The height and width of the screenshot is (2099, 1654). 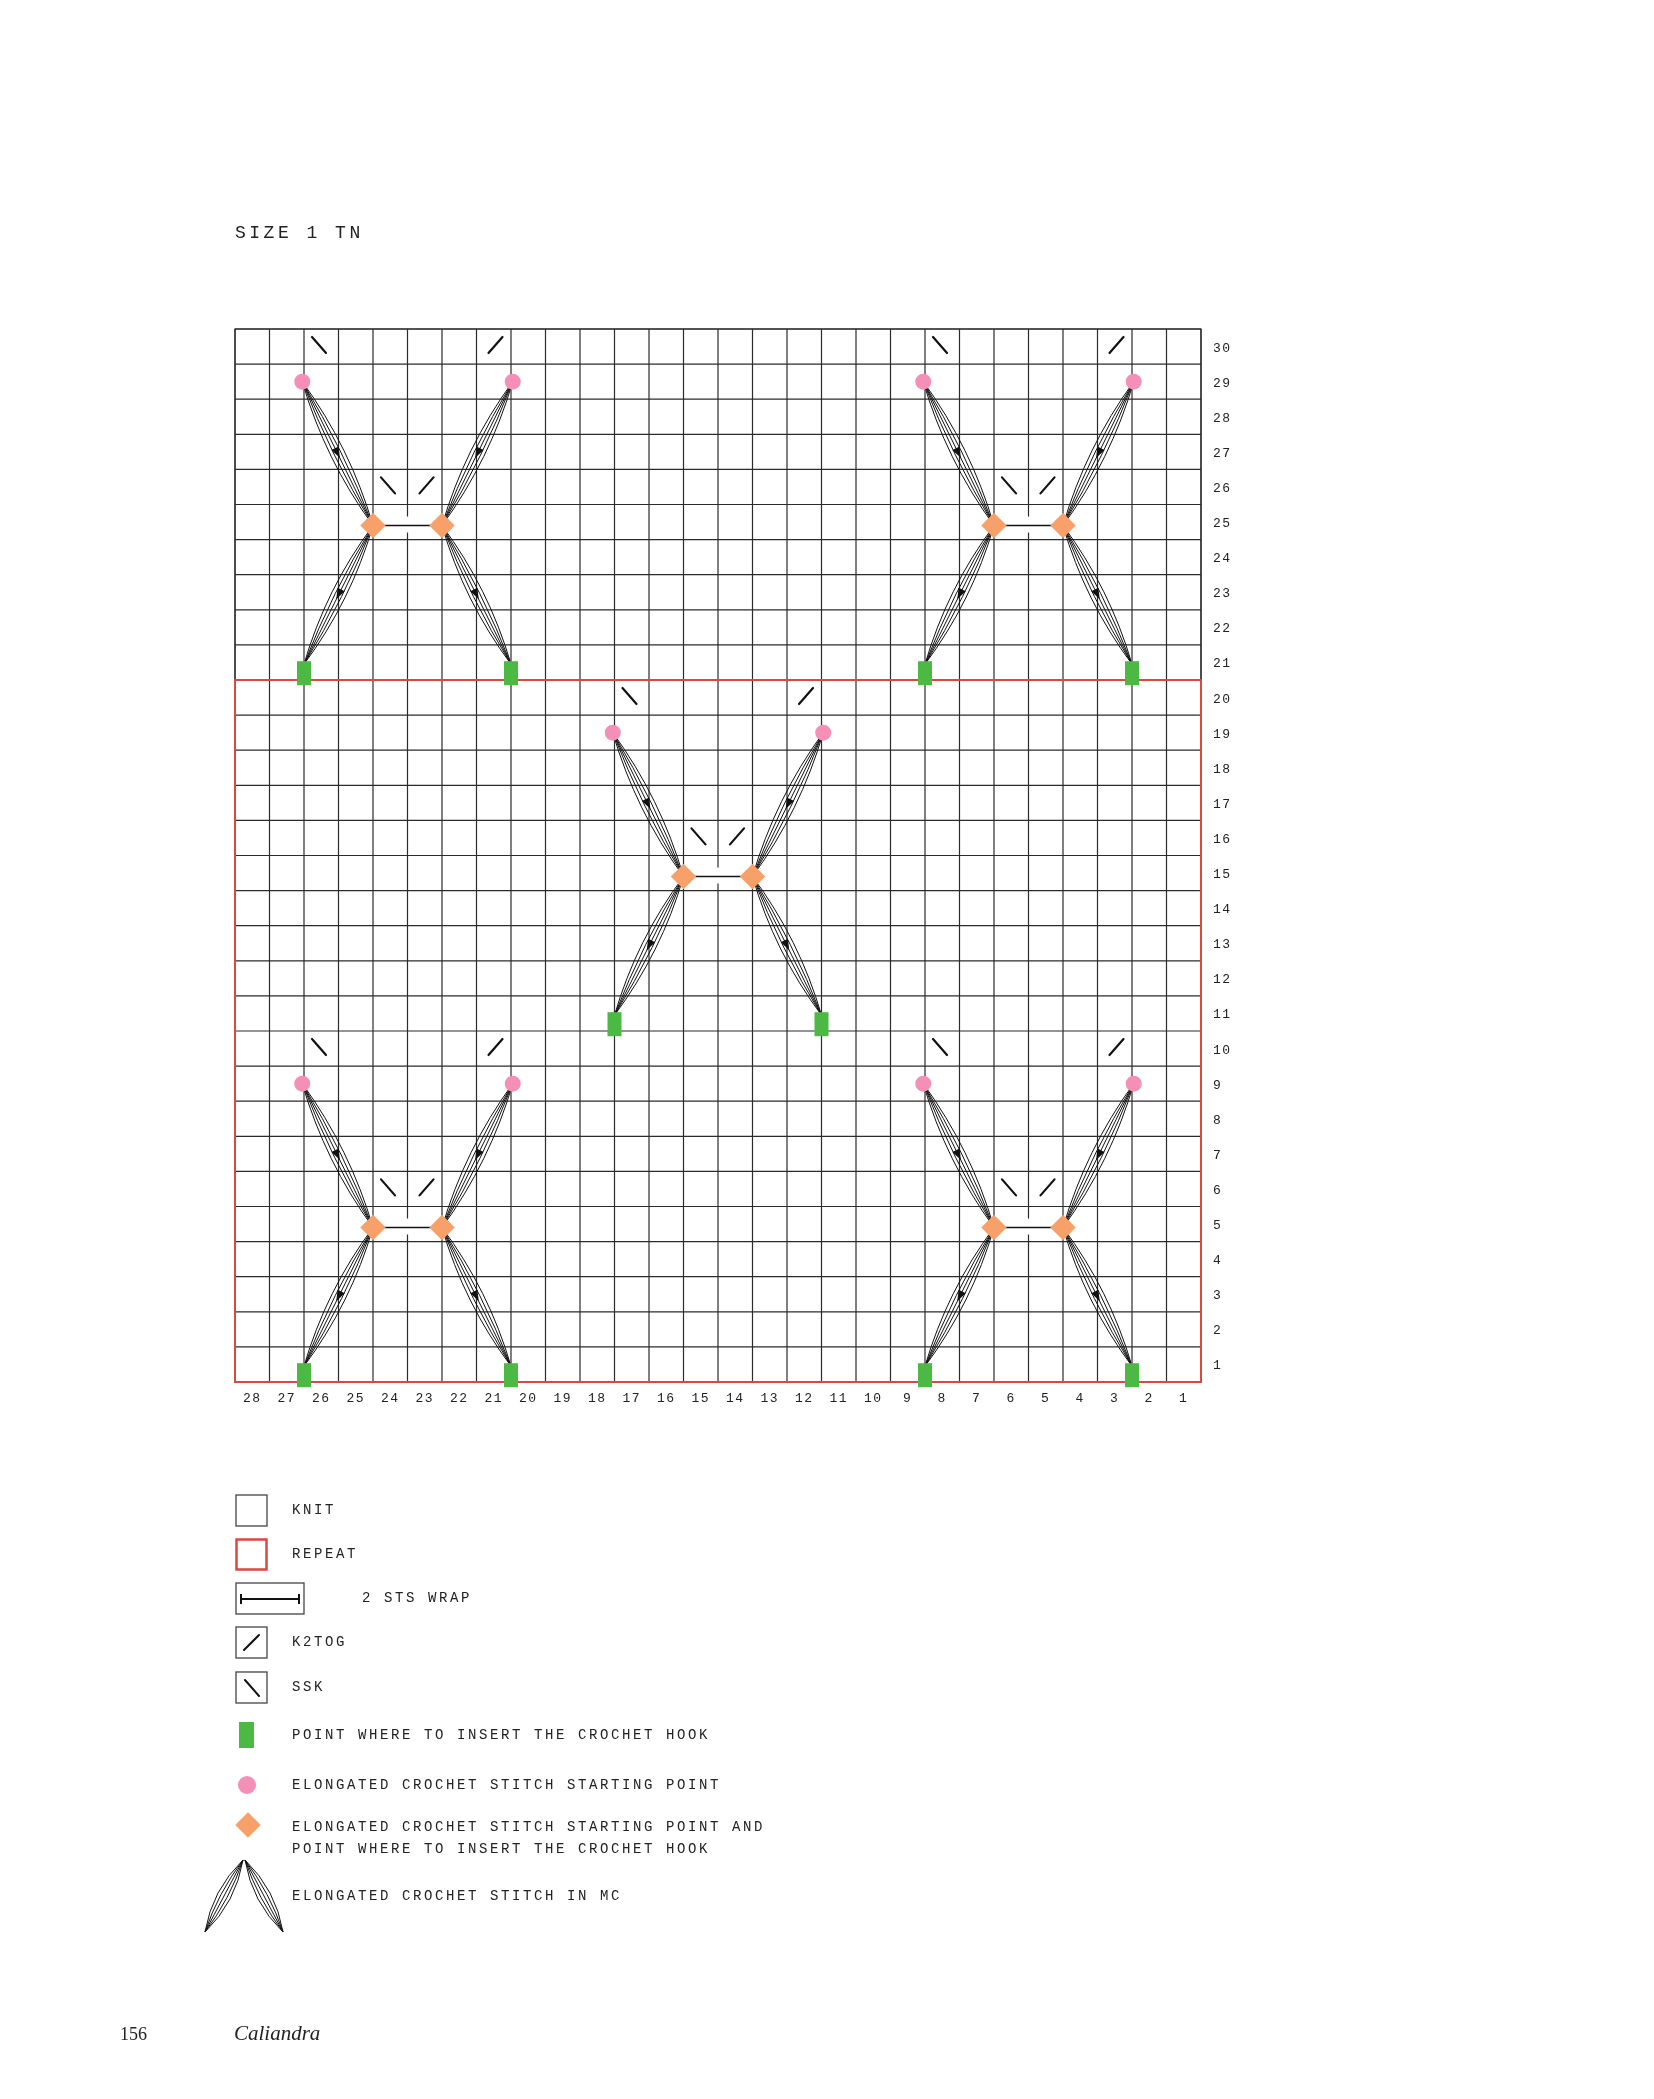 I want to click on column-number: 21, so click(x=494, y=1398).